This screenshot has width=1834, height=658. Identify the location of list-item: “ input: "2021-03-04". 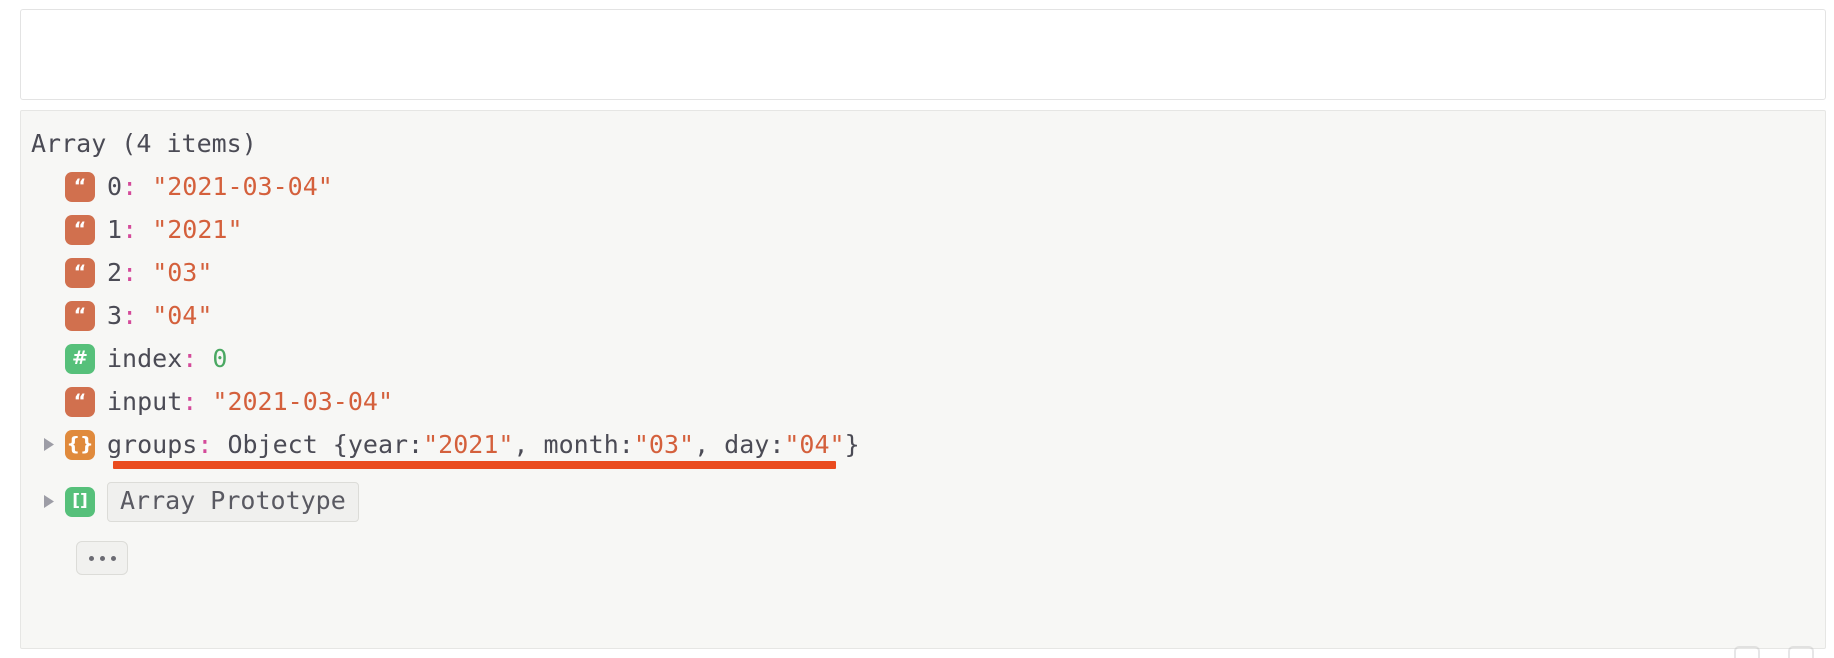
(923, 401).